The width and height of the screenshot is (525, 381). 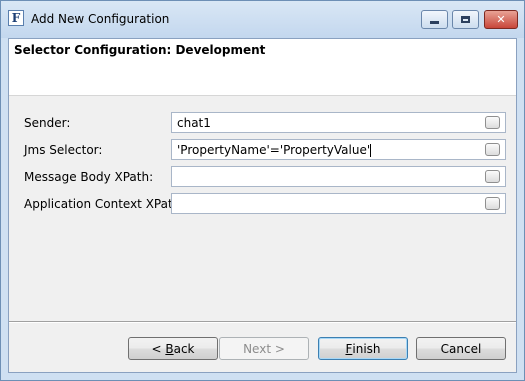 I want to click on back-button: < Back, so click(x=173, y=348).